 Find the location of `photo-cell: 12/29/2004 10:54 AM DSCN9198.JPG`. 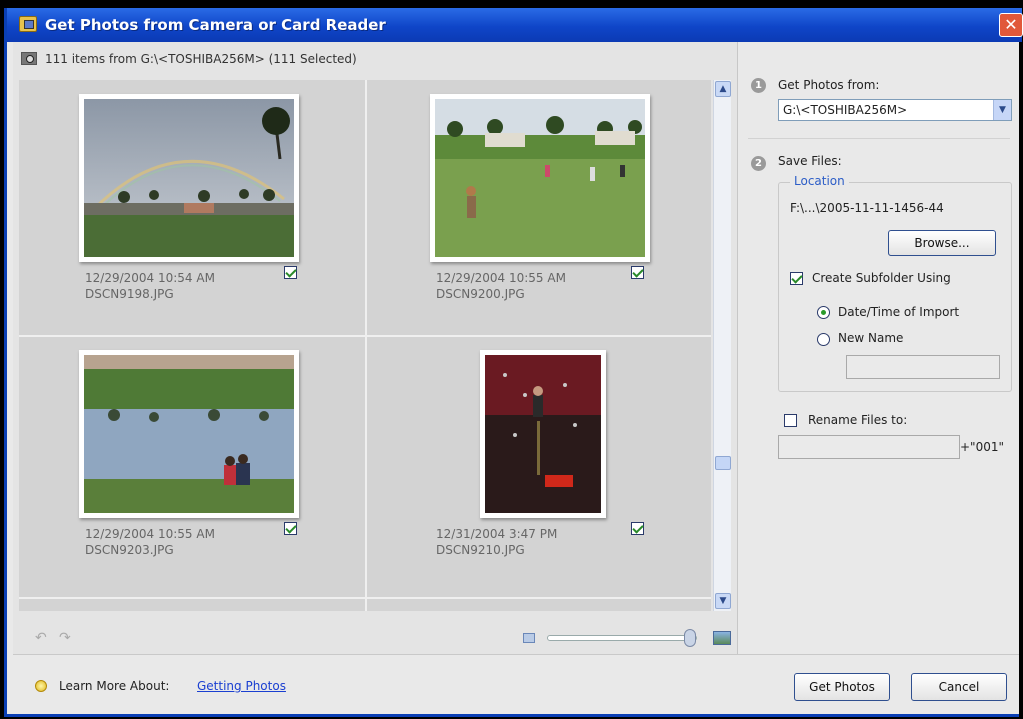

photo-cell: 12/29/2004 10:54 AM DSCN9198.JPG is located at coordinates (190, 207).